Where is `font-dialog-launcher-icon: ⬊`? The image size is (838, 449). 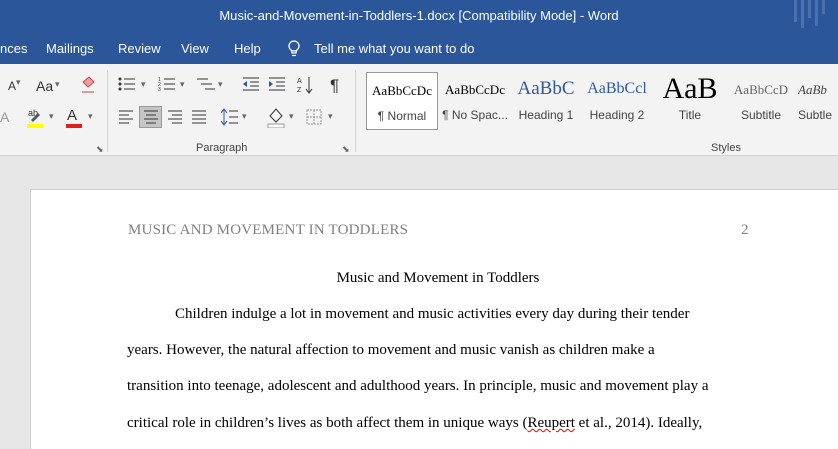 font-dialog-launcher-icon: ⬊ is located at coordinates (100, 149).